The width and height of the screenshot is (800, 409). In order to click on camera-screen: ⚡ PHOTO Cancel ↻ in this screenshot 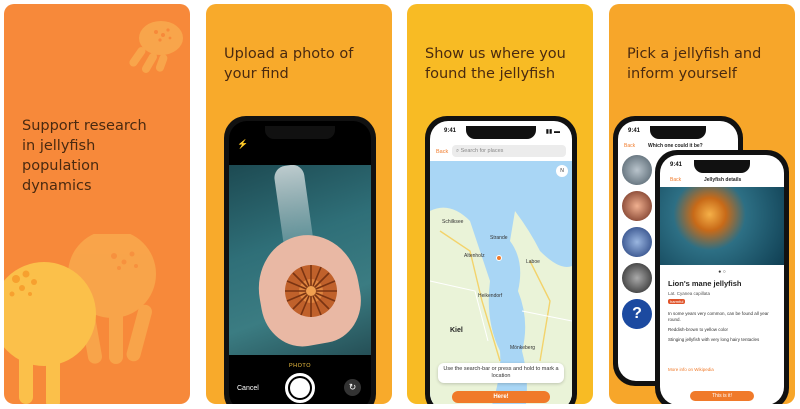, I will do `click(300, 262)`.